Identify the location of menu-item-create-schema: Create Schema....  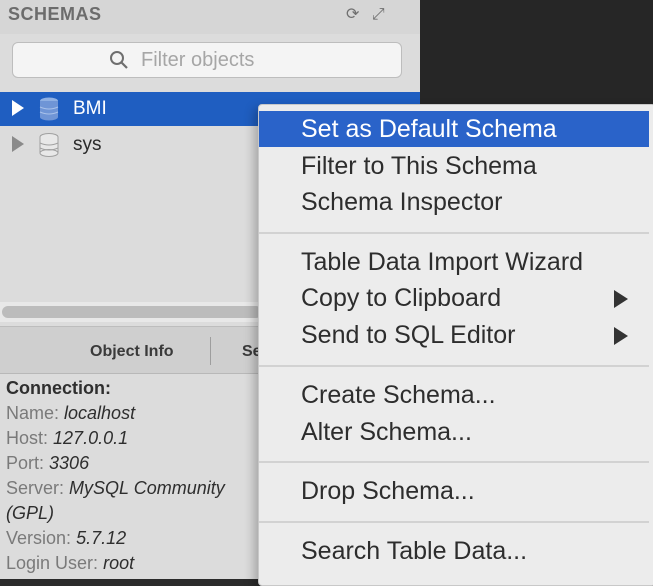
(454, 395).